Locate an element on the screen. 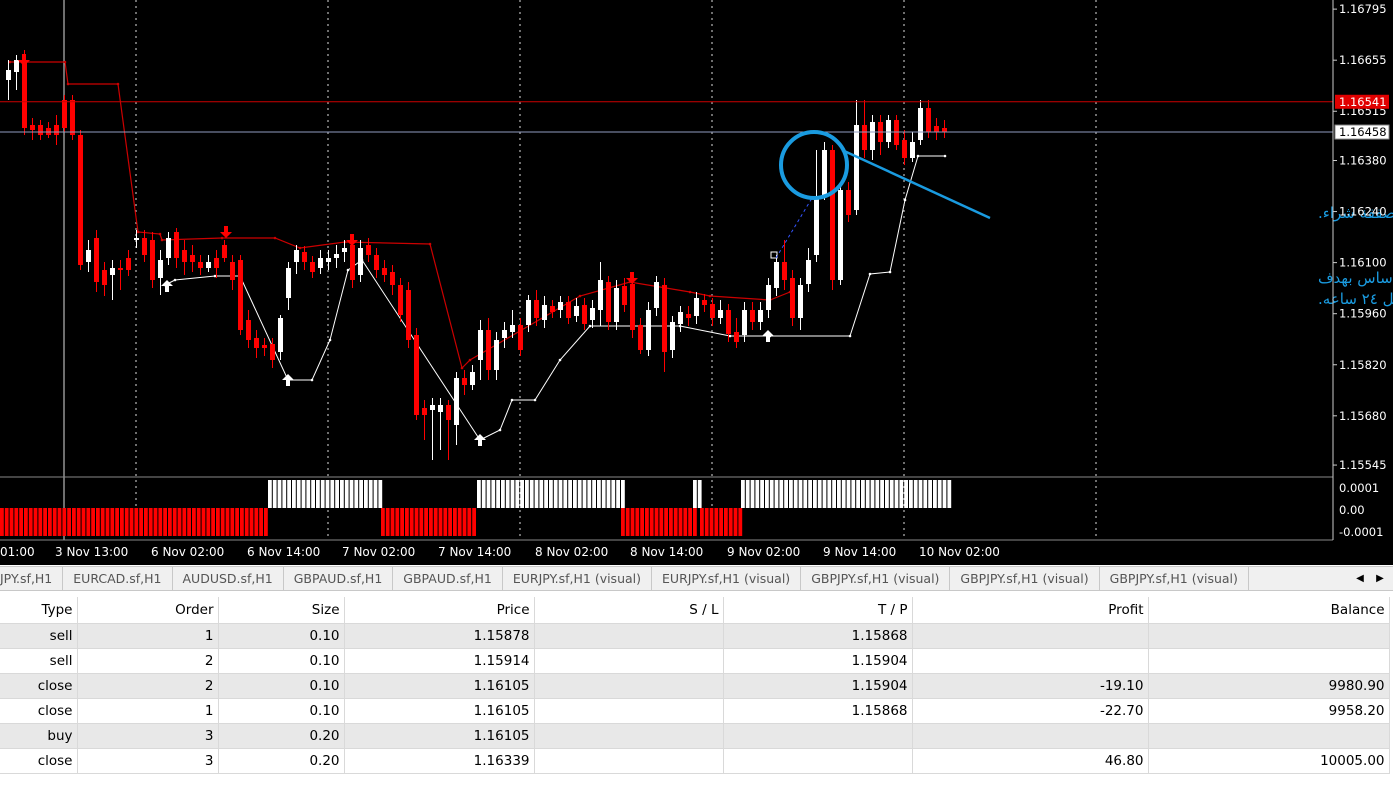 This screenshot has height=795, width=1393. cell-order: 3 is located at coordinates (148, 761).